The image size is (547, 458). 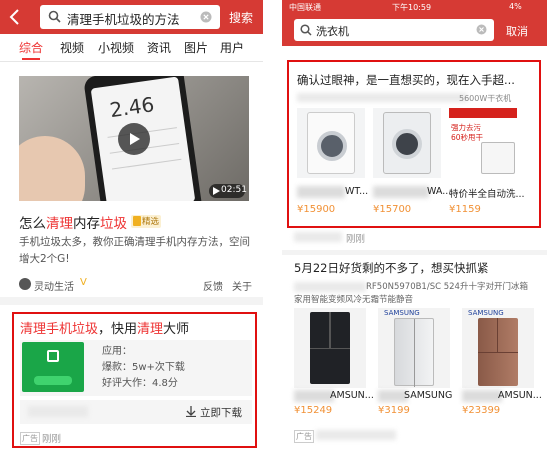 I want to click on product-price: ¥3199, so click(x=394, y=410).